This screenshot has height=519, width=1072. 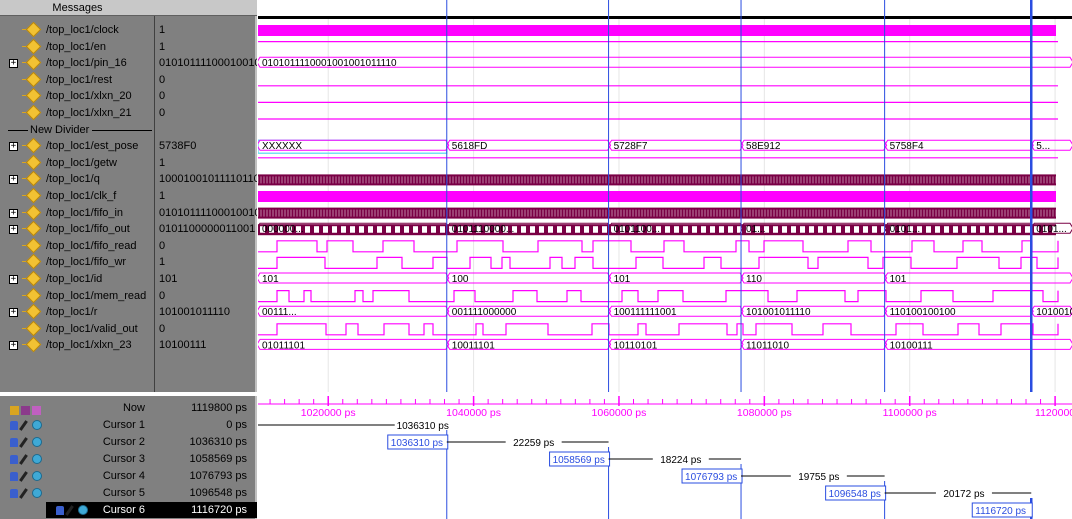 What do you see at coordinates (218, 459) in the screenshot?
I see `cursor-value: 1058569 ps` at bounding box center [218, 459].